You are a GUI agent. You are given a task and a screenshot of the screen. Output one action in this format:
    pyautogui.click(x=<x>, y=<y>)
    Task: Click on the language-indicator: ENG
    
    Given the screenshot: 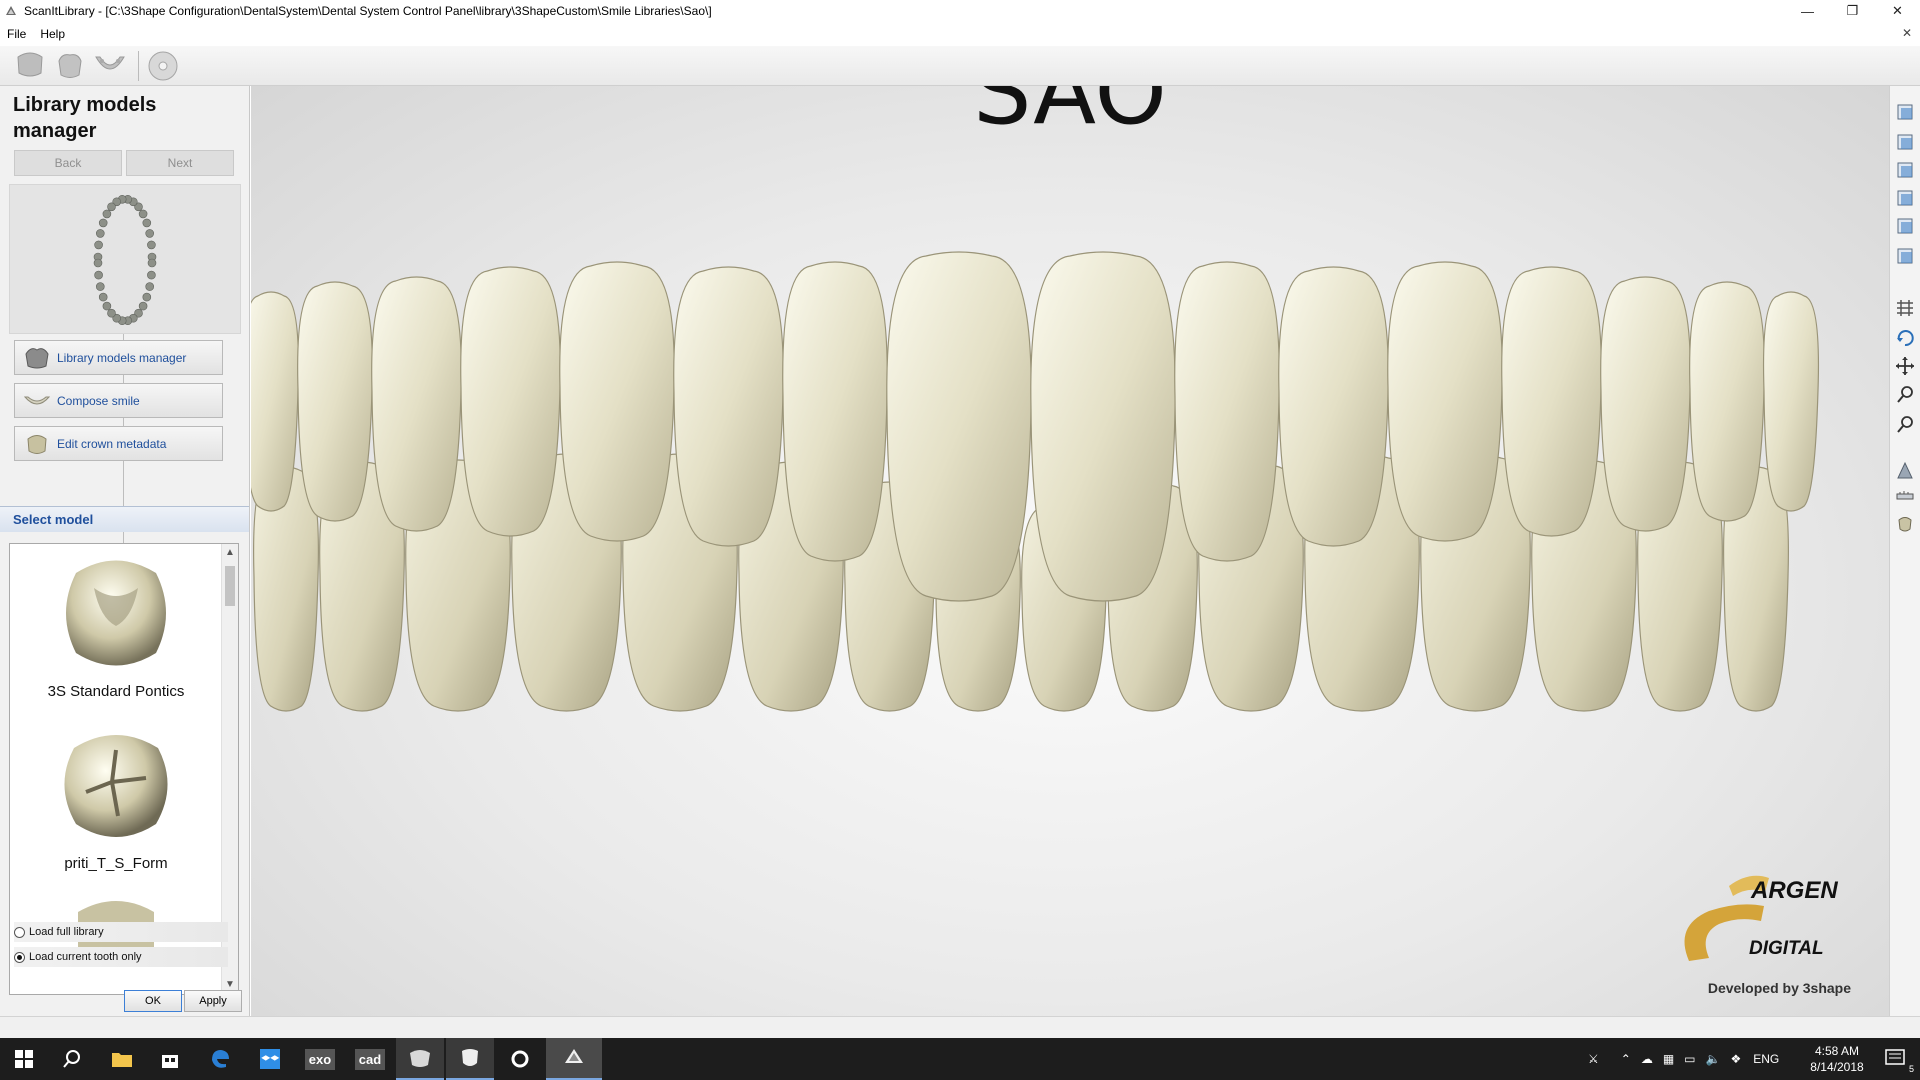 What is the action you would take?
    pyautogui.click(x=1766, y=1059)
    